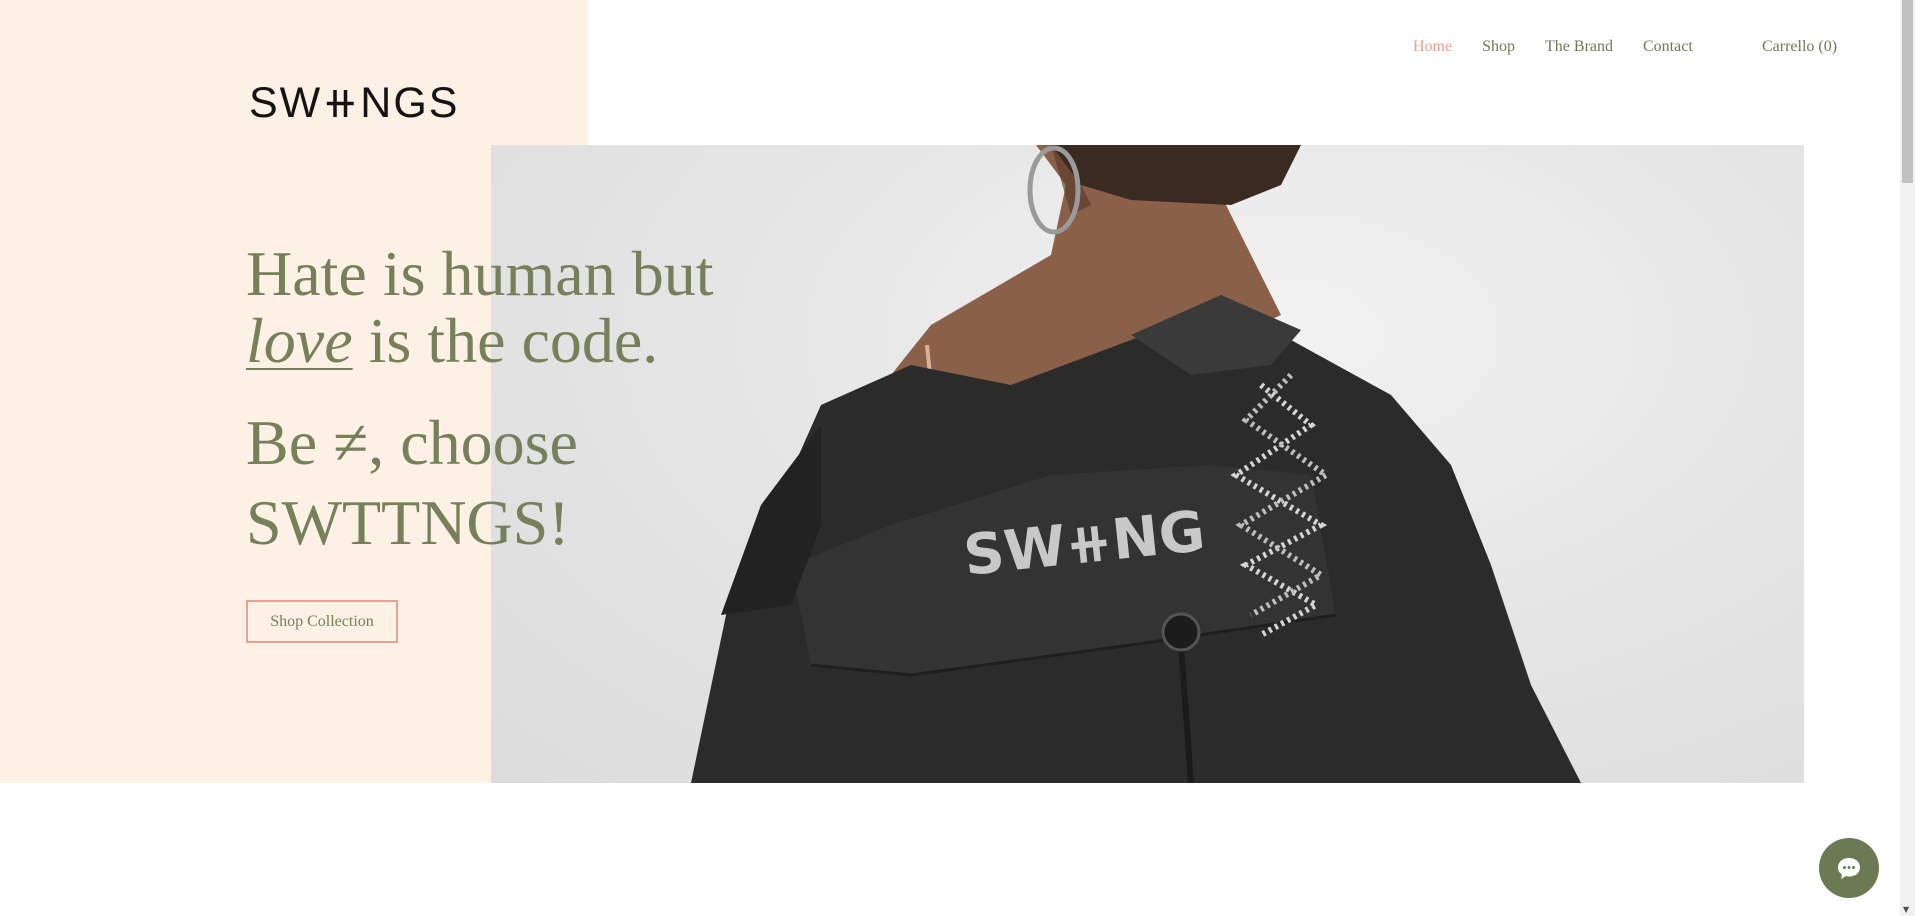 The width and height of the screenshot is (1915, 916). What do you see at coordinates (412, 483) in the screenshot?
I see `hero-subline: Be ≠, choose SWTTNGS!` at bounding box center [412, 483].